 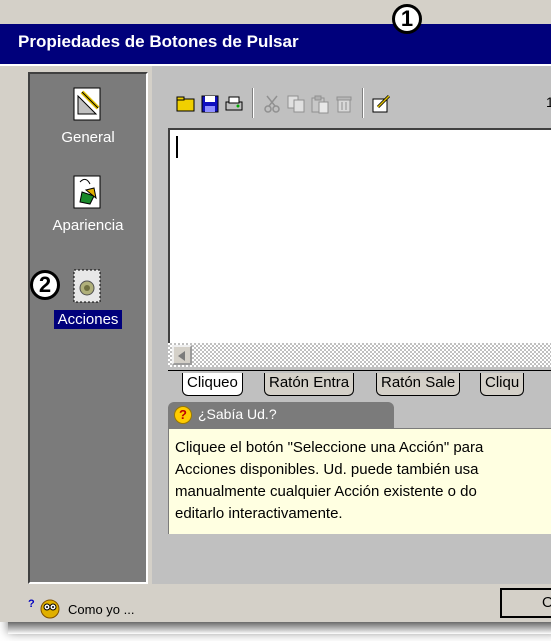 I want to click on print-icon, so click(x=234, y=104).